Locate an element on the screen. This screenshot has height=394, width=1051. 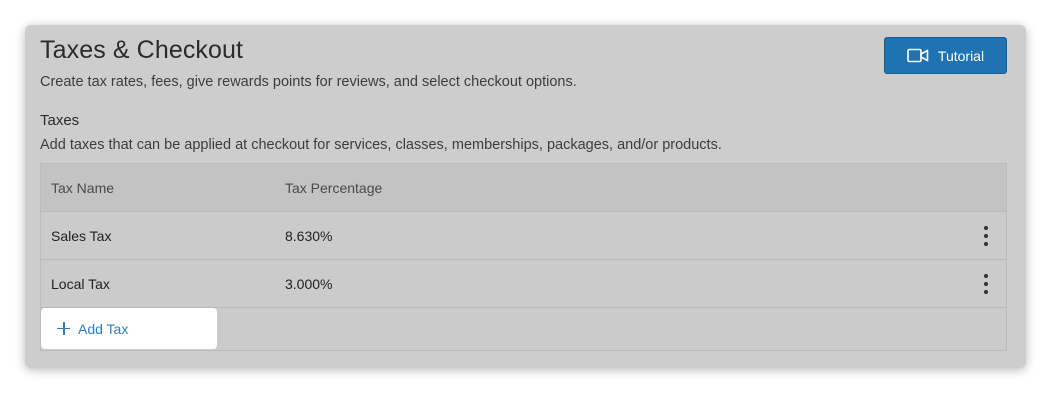
tax-name-cell: Sales Tax is located at coordinates (81, 236).